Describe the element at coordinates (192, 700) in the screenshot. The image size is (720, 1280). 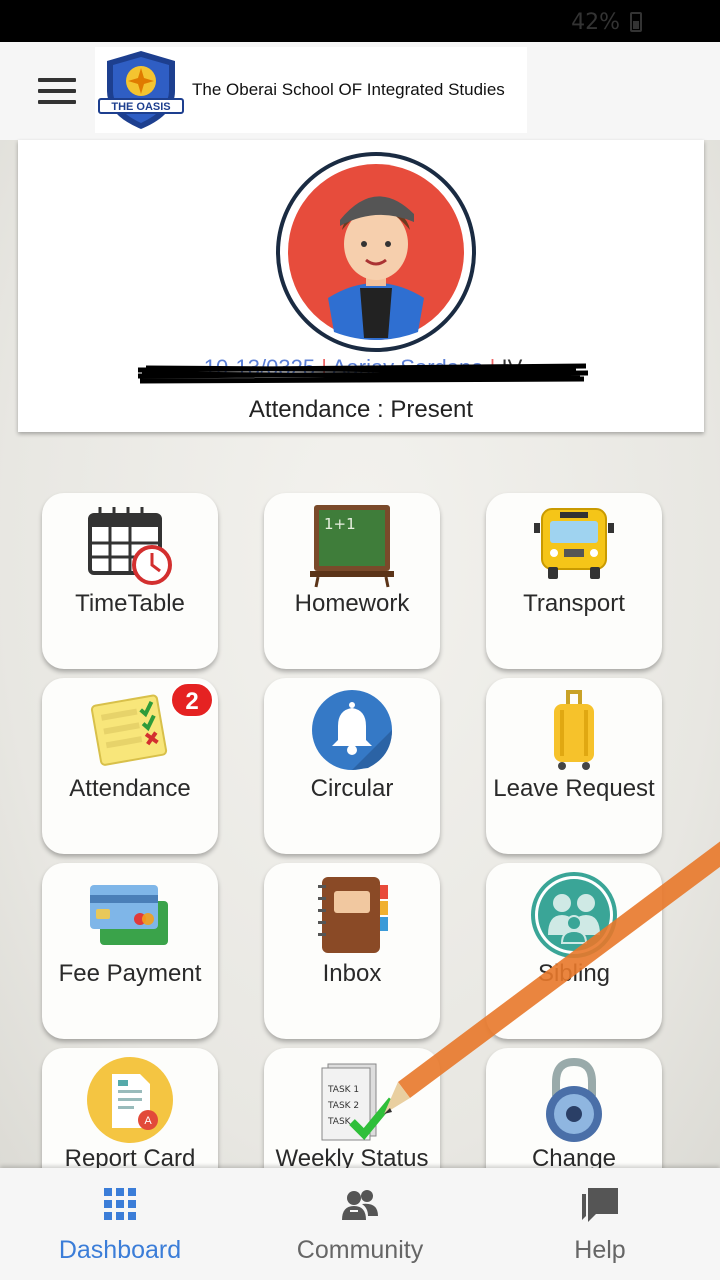
I see `attendance-badge: 2` at that location.